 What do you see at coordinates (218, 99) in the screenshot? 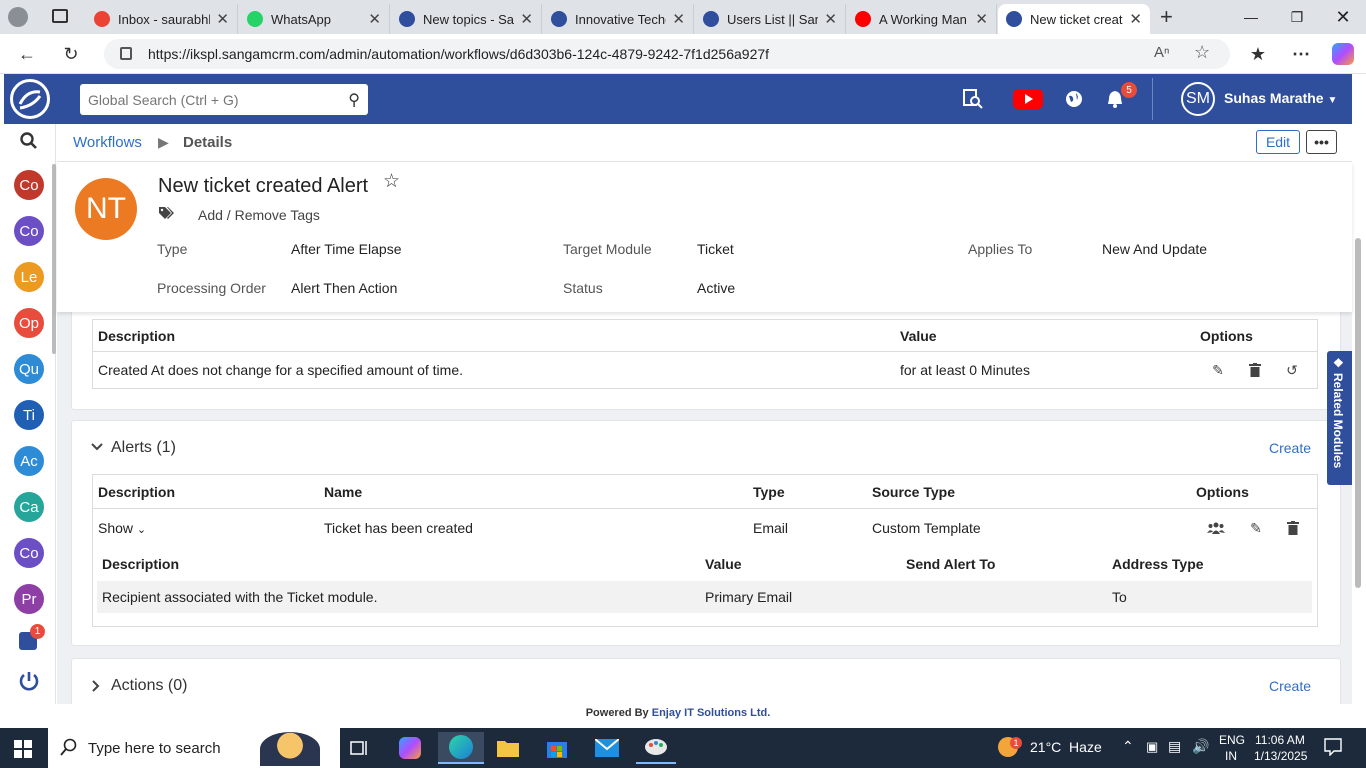
I see `global-search-input` at bounding box center [218, 99].